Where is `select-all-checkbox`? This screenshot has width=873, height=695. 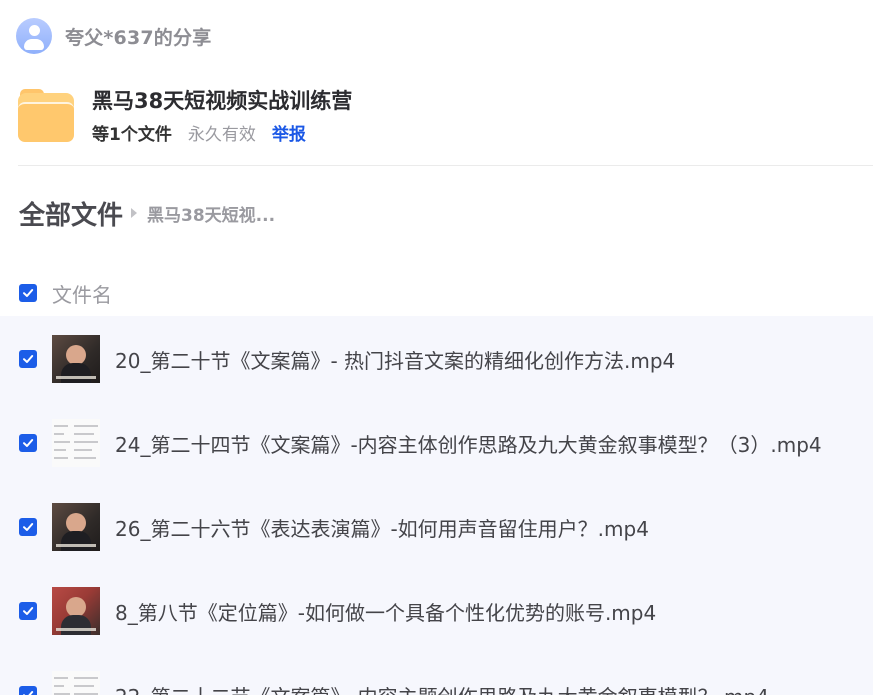
select-all-checkbox is located at coordinates (28, 293).